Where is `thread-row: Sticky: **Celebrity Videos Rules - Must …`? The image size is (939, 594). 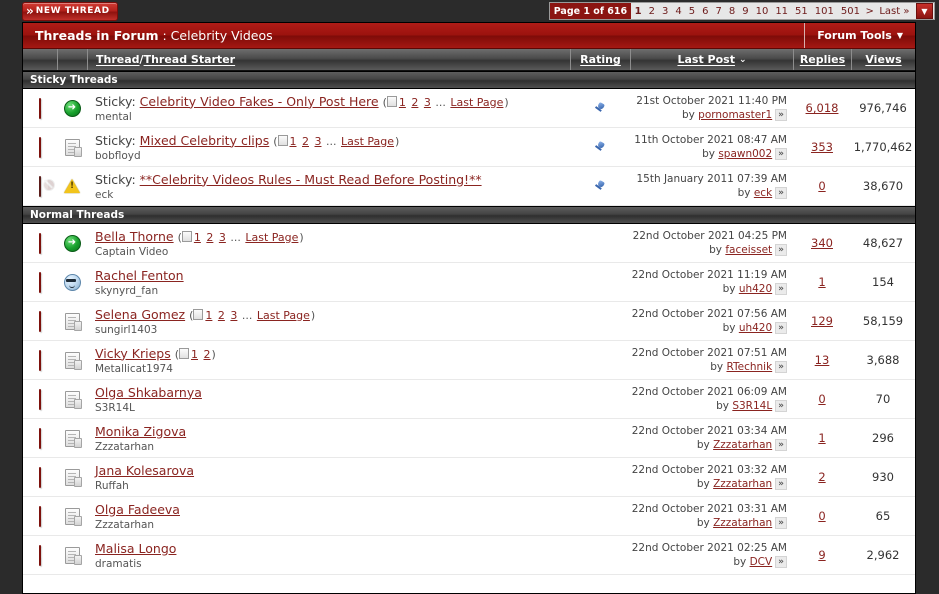 thread-row: Sticky: **Celebrity Videos Rules - Must … is located at coordinates (469, 186).